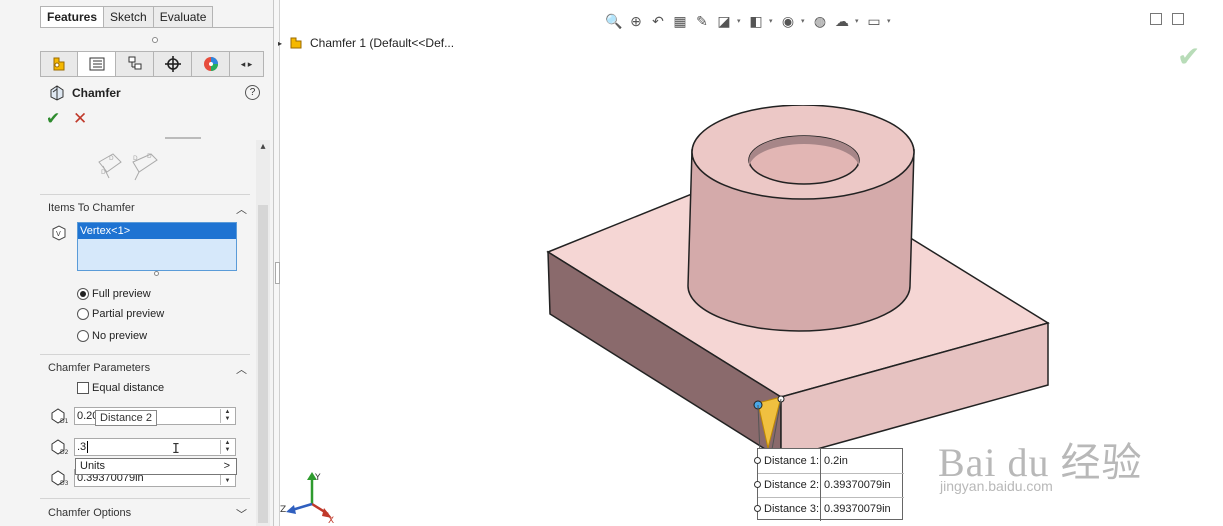 Image resolution: width=1223 pixels, height=526 pixels. Describe the element at coordinates (88, 447) in the screenshot. I see `text-cursor` at that location.